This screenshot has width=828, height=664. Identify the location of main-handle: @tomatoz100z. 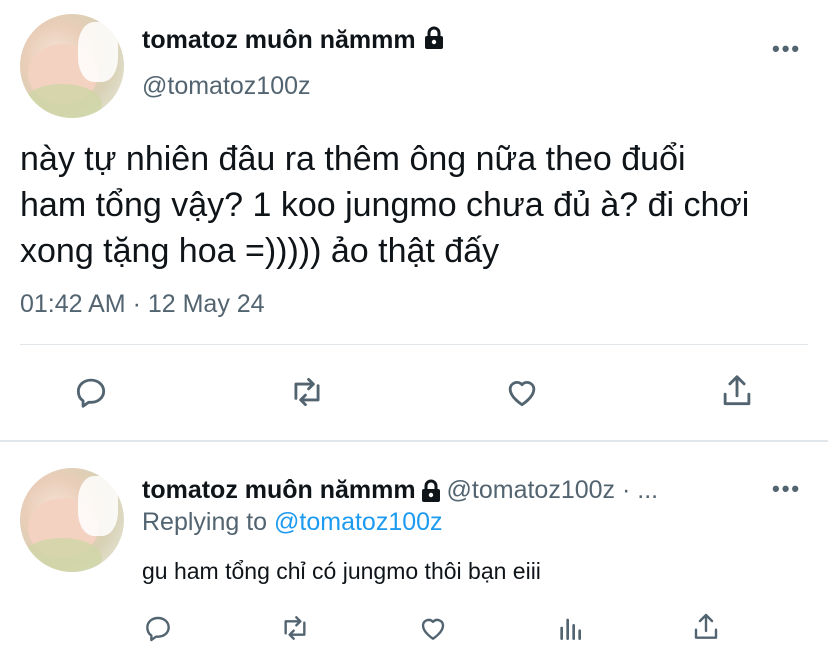
(226, 86).